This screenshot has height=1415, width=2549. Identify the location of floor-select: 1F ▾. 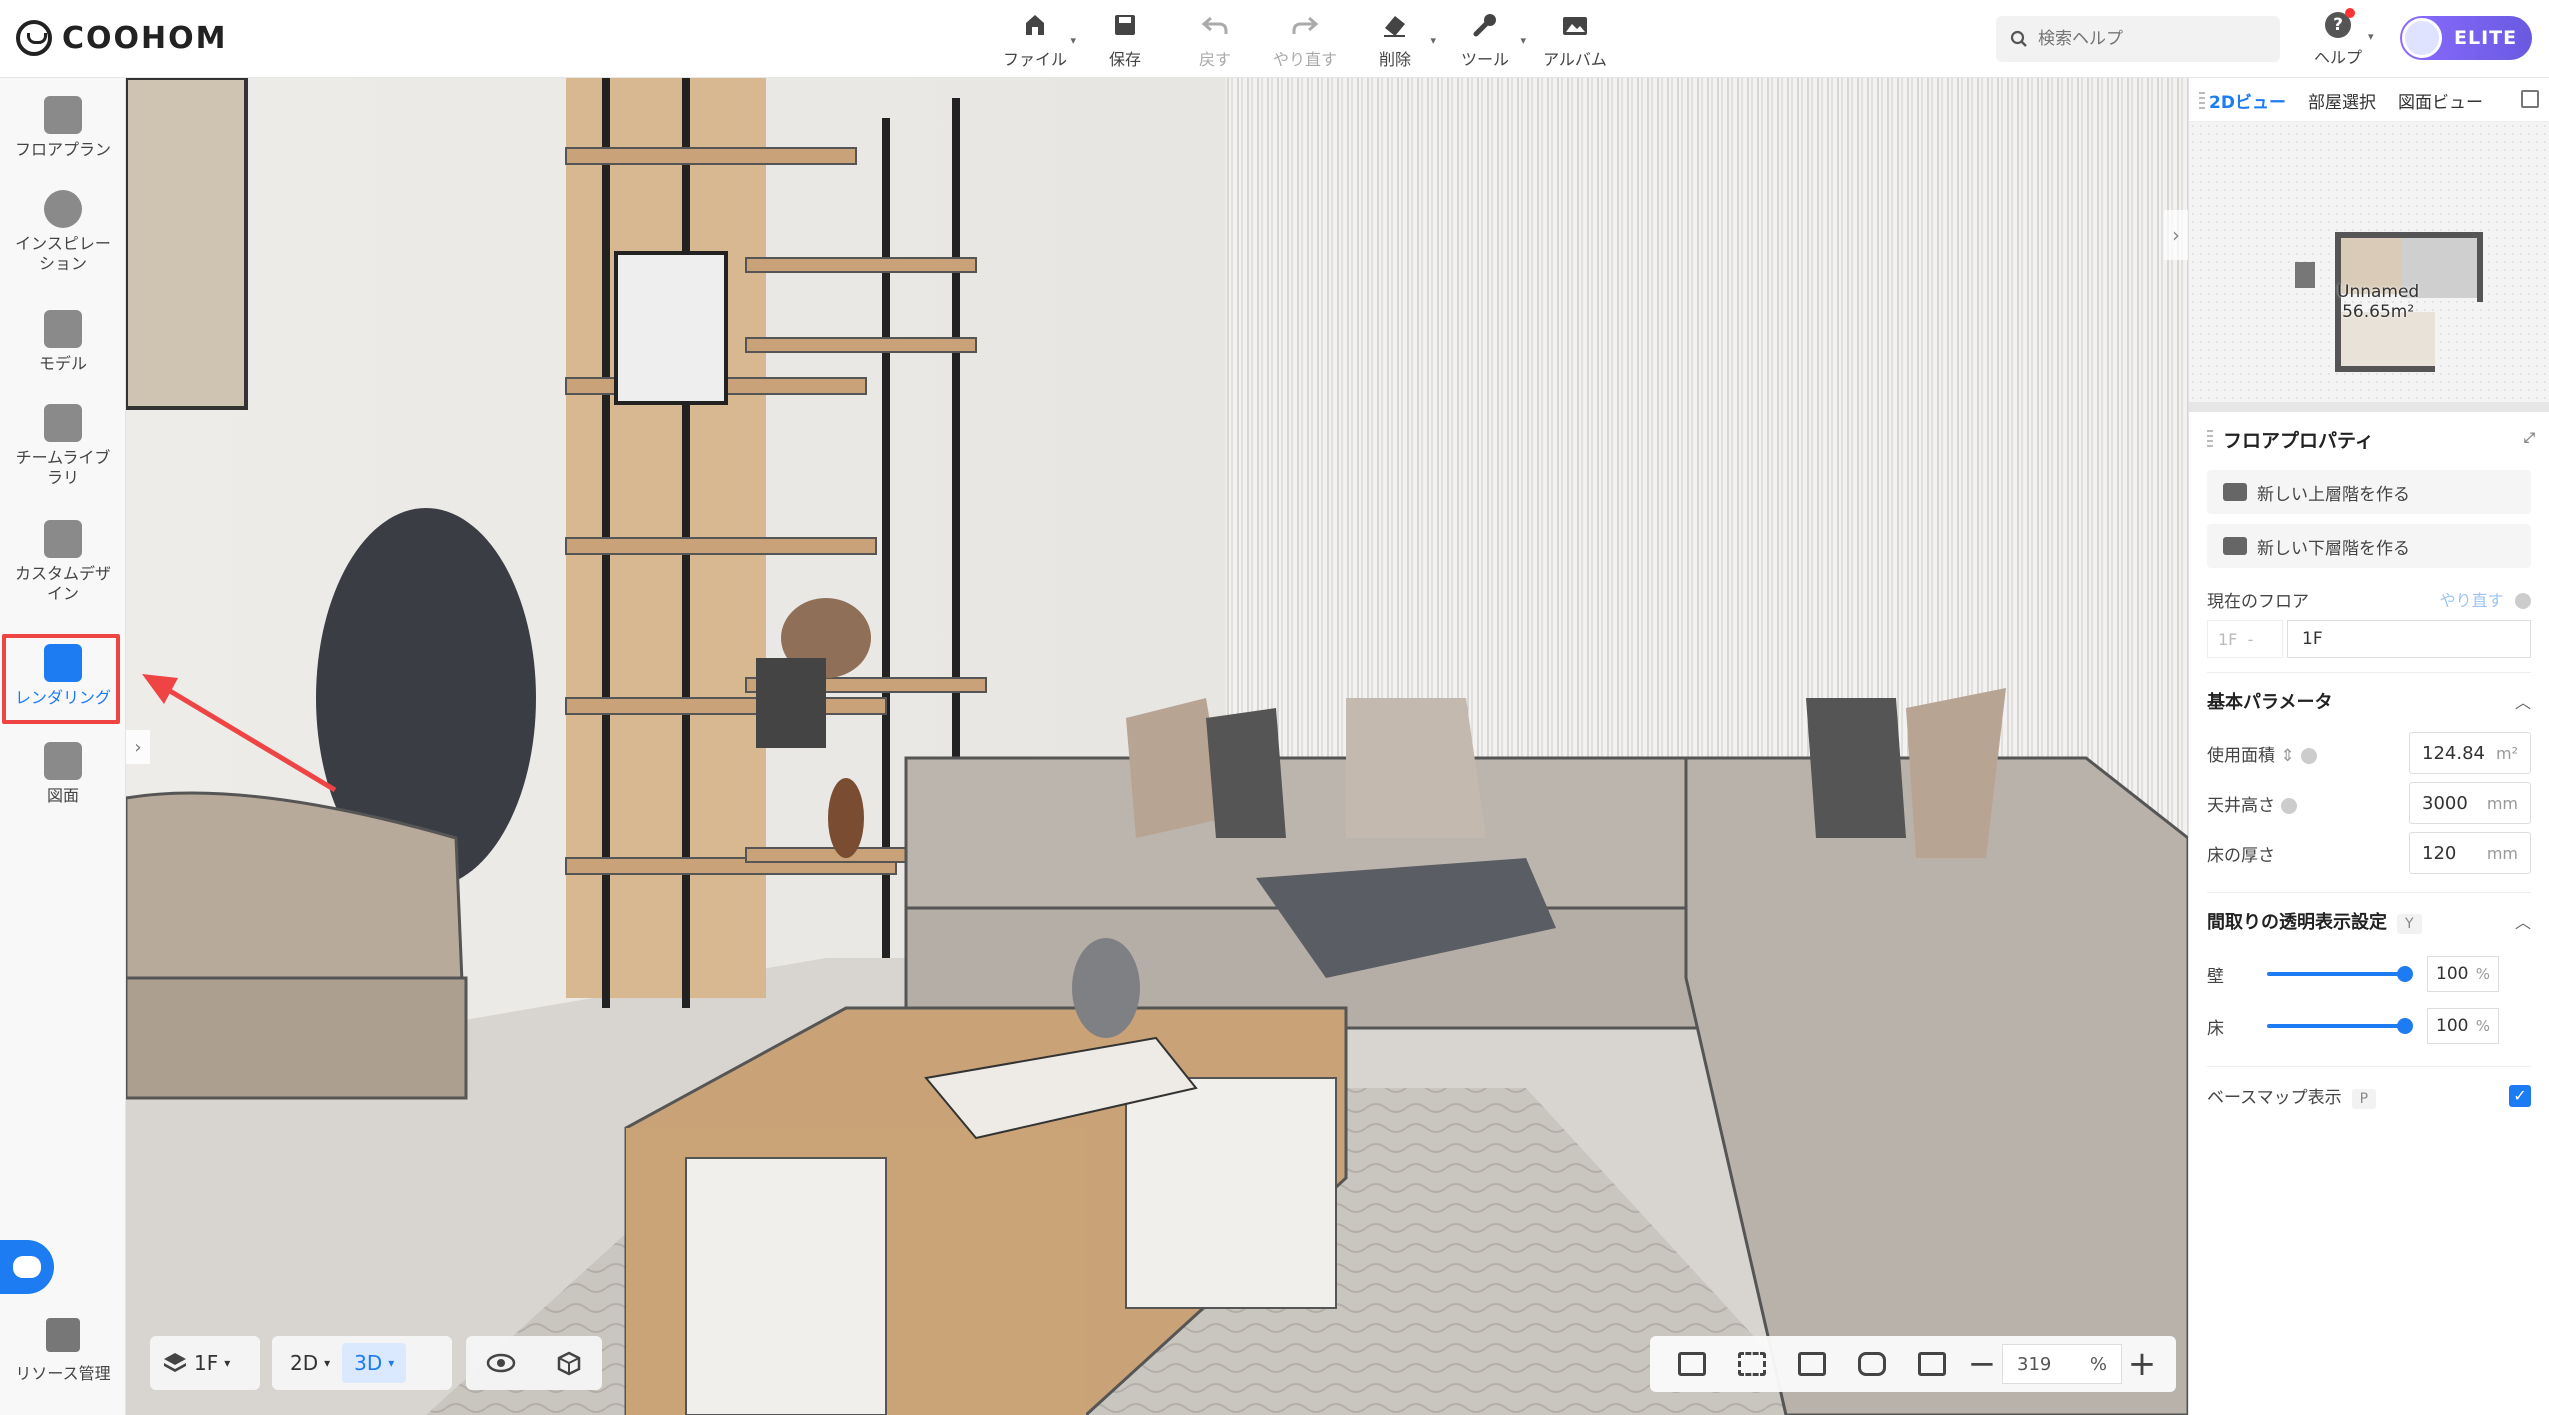
(196, 1363).